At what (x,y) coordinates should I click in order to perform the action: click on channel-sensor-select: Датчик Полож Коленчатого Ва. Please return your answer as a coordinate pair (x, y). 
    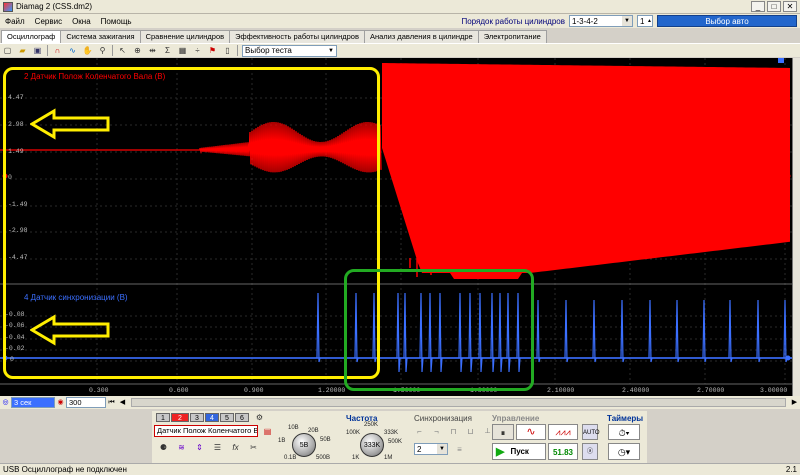
    Looking at the image, I should click on (206, 431).